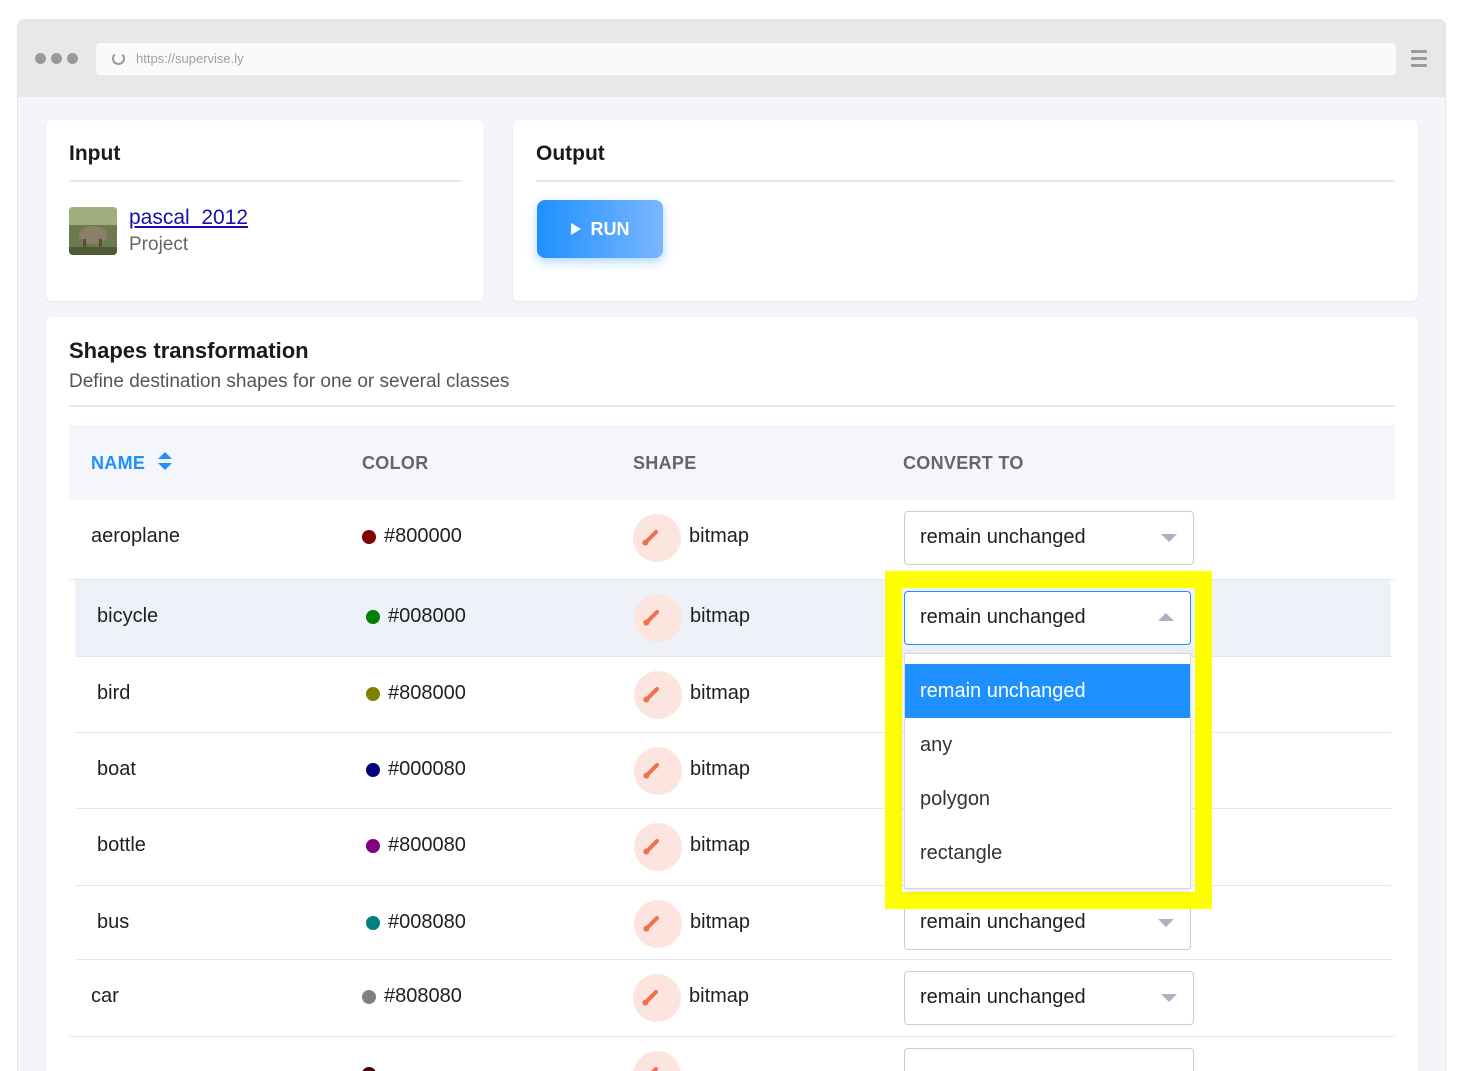 The width and height of the screenshot is (1467, 1071). I want to click on class-color: #000080, so click(416, 769).